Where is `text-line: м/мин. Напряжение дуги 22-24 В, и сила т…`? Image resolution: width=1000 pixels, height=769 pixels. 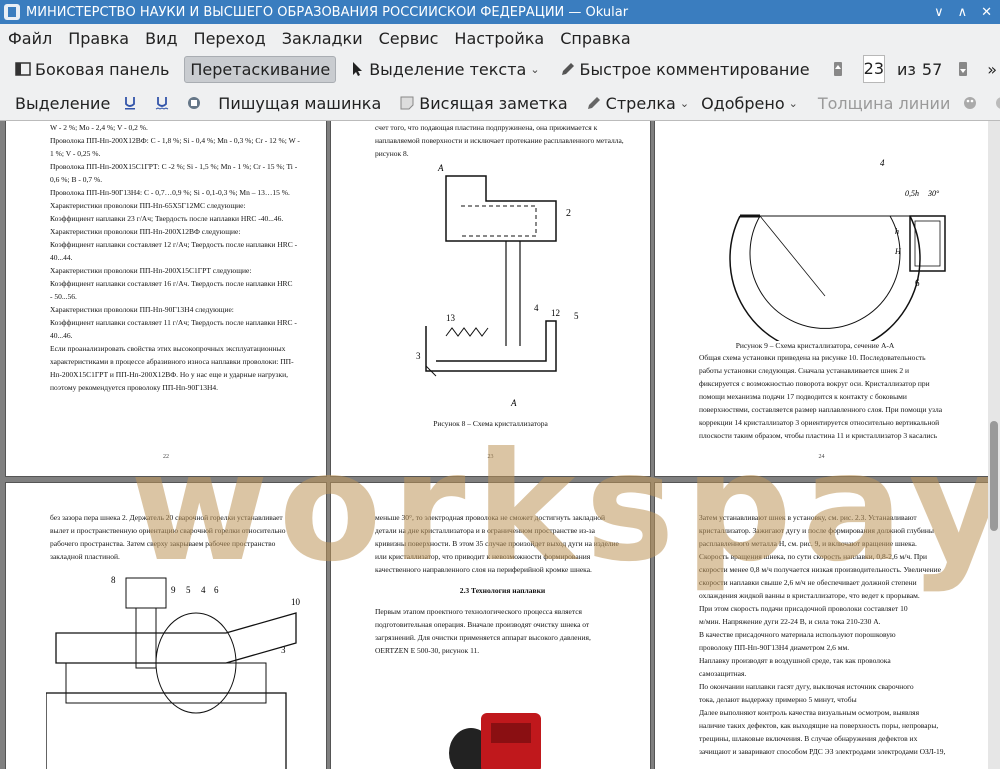
text-line: м/мин. Напряжение дуги 22-24 В, и сила т… is located at coordinates (790, 621).